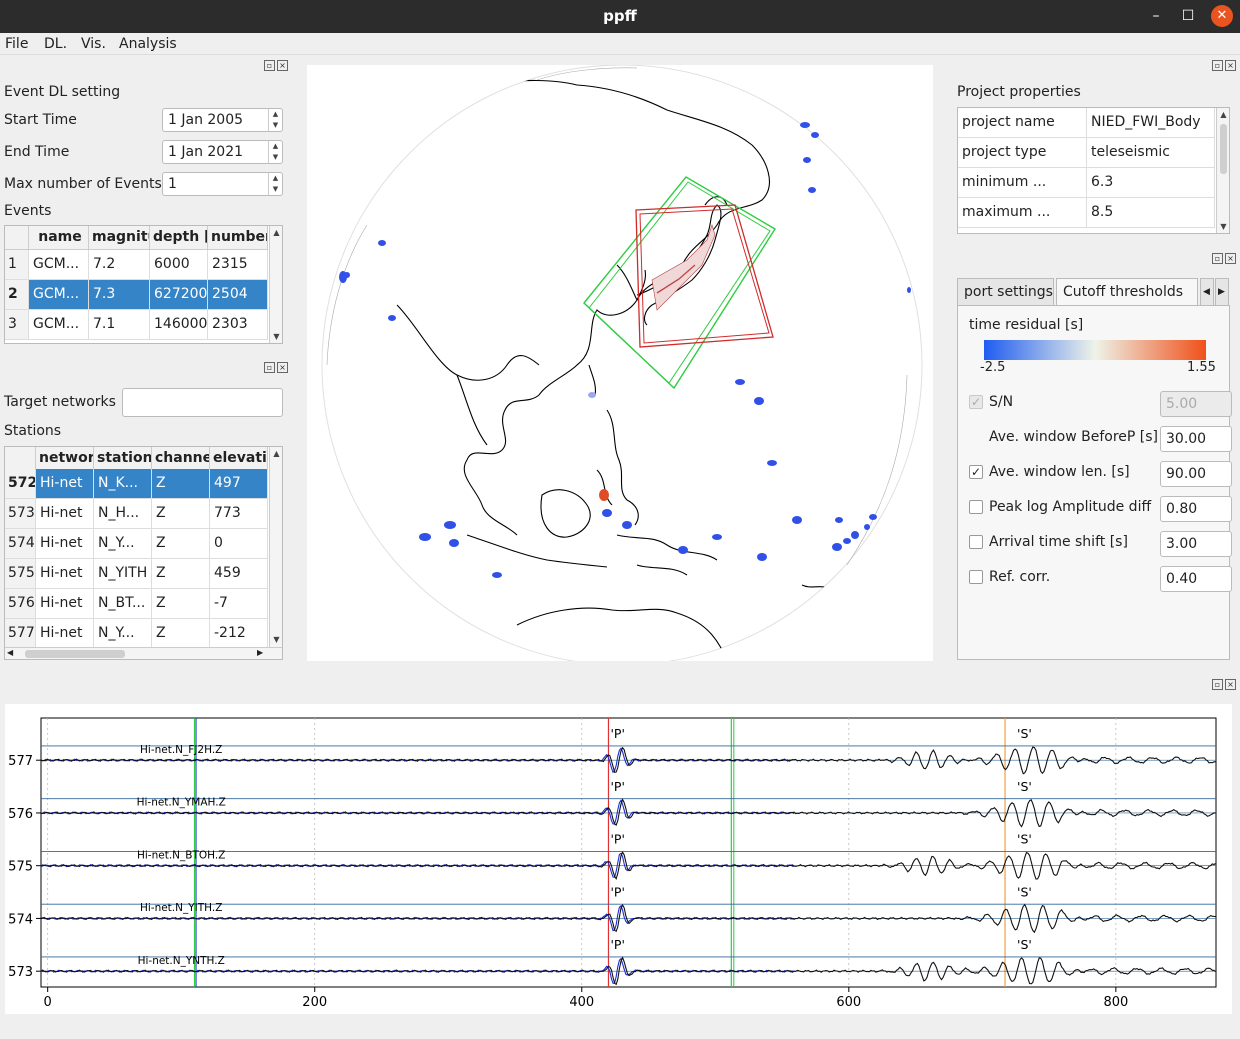  Describe the element at coordinates (202, 402) in the screenshot. I see `target-networks-input` at that location.